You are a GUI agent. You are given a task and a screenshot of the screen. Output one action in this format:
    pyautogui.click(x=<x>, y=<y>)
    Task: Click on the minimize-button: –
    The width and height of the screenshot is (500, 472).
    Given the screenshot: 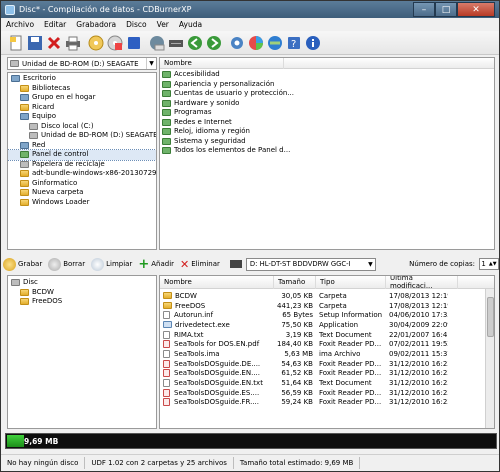 What is the action you would take?
    pyautogui.click(x=424, y=9)
    